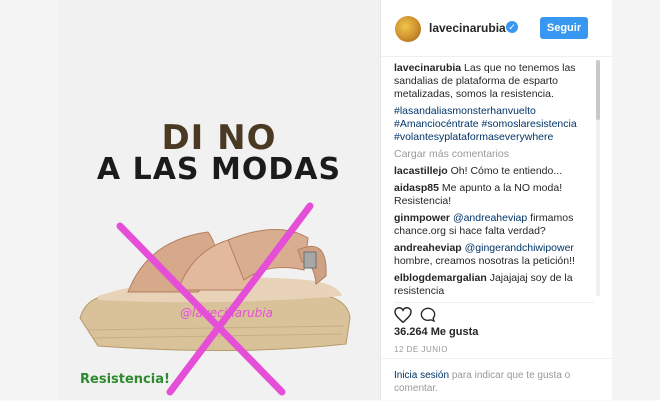 This screenshot has height=401, width=660. Describe the element at coordinates (494, 312) in the screenshot. I see `action-bar` at that location.